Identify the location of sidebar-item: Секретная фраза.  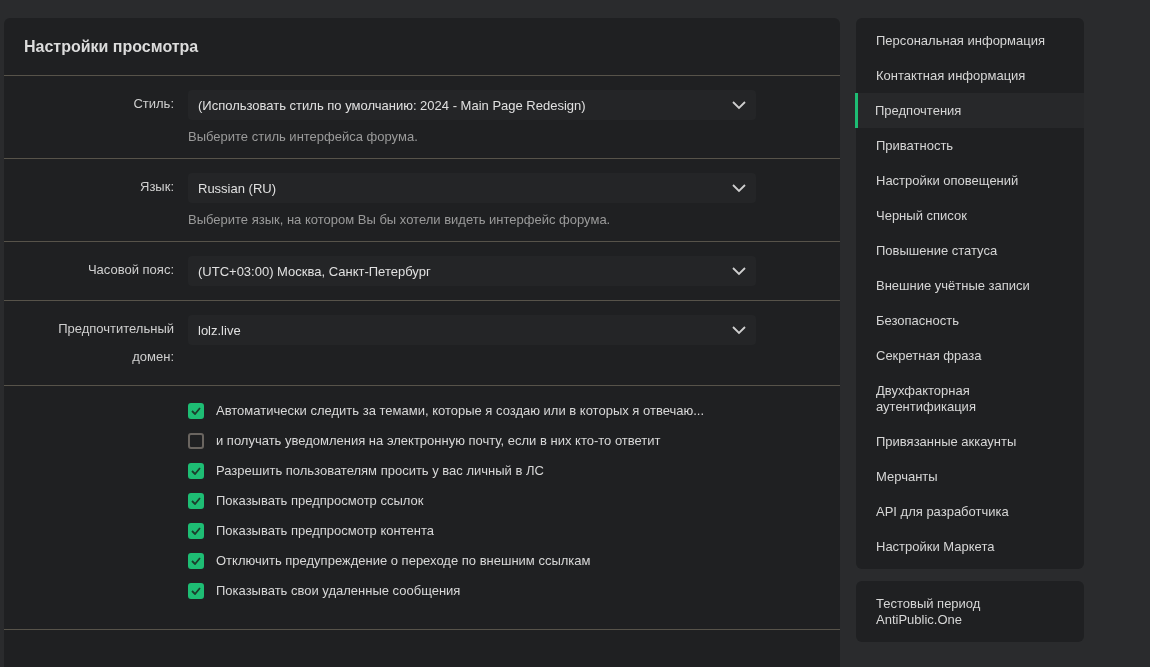
(970, 355).